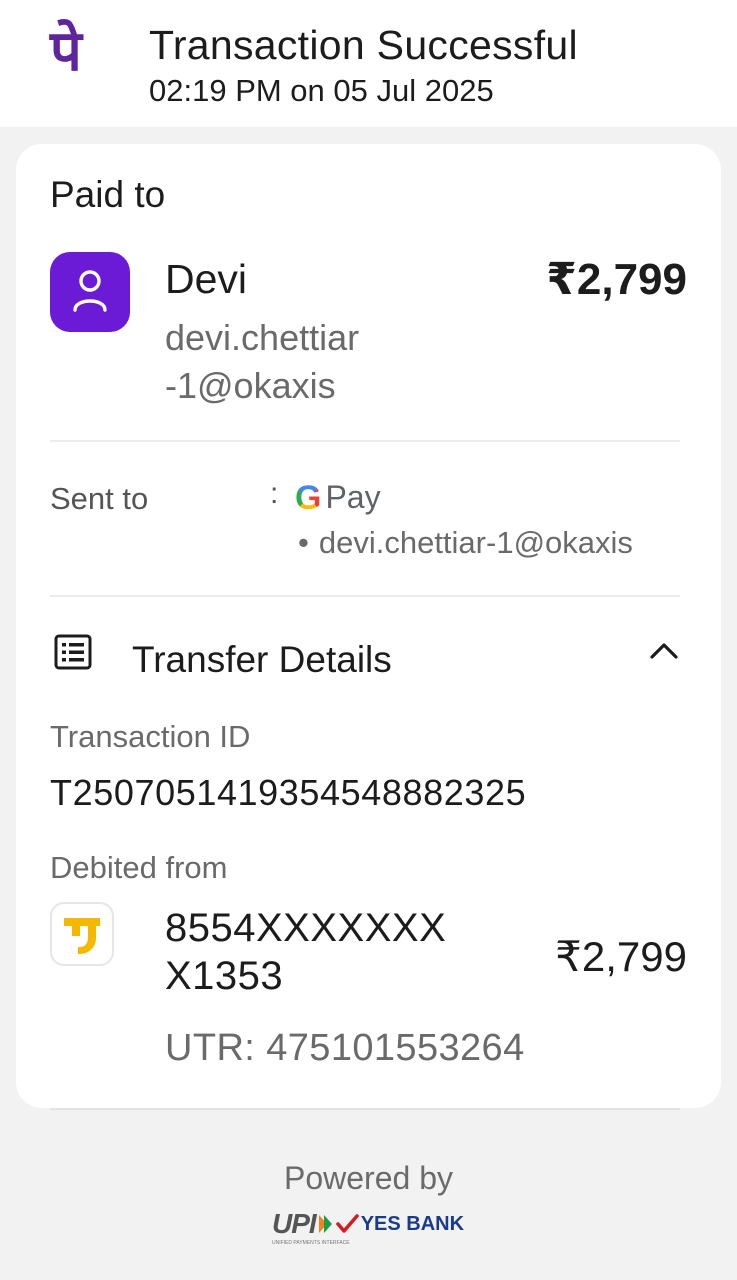 The width and height of the screenshot is (737, 1280). What do you see at coordinates (353, 497) in the screenshot?
I see `gpay-pay-text: Pay` at bounding box center [353, 497].